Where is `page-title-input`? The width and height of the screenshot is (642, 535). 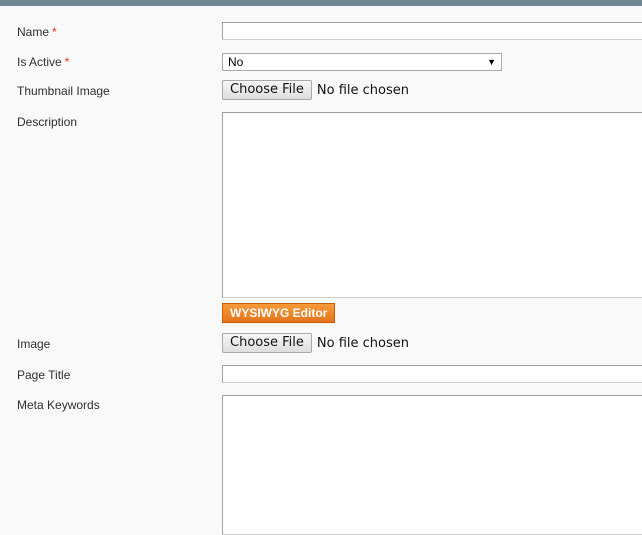 page-title-input is located at coordinates (432, 374).